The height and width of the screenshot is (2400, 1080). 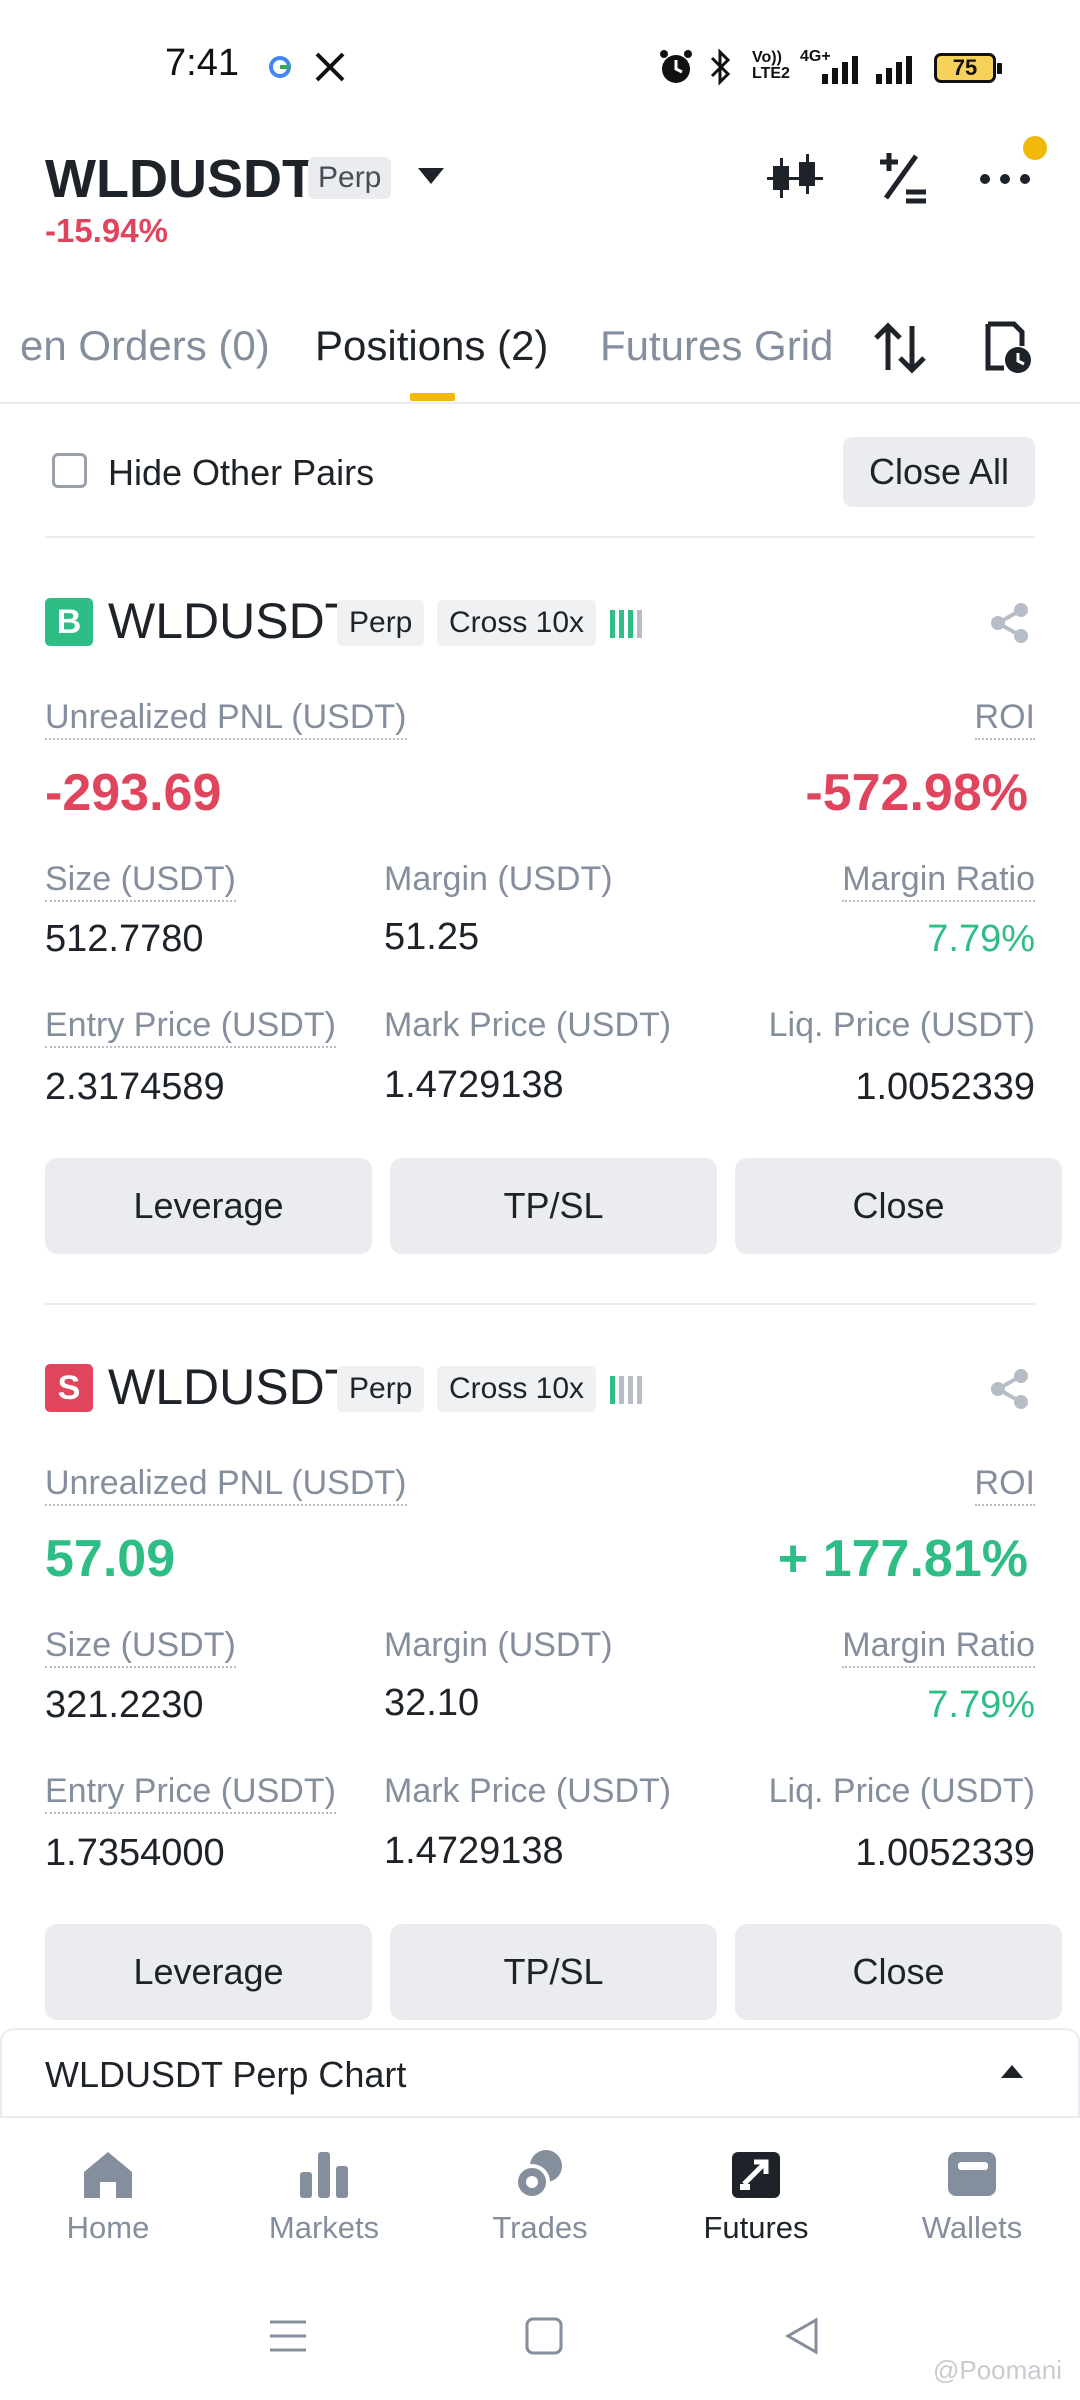 I want to click on margin-value: 32.10, so click(x=431, y=1703).